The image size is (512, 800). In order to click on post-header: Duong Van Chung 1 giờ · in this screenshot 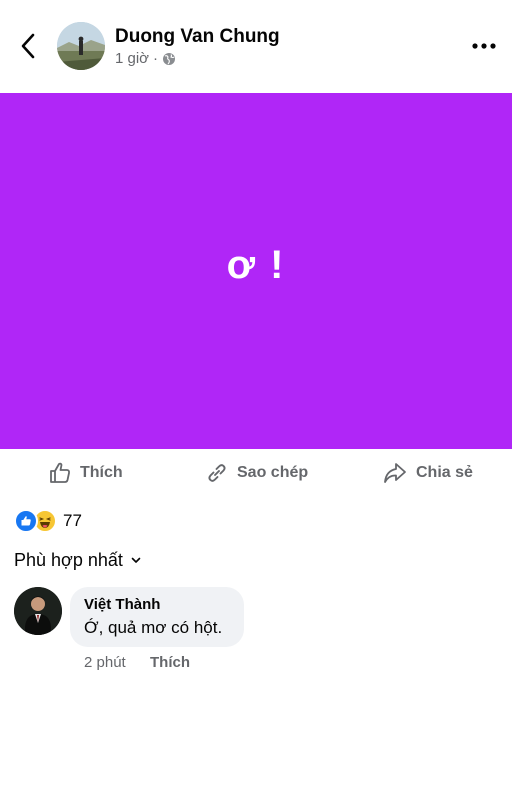, I will do `click(256, 46)`.